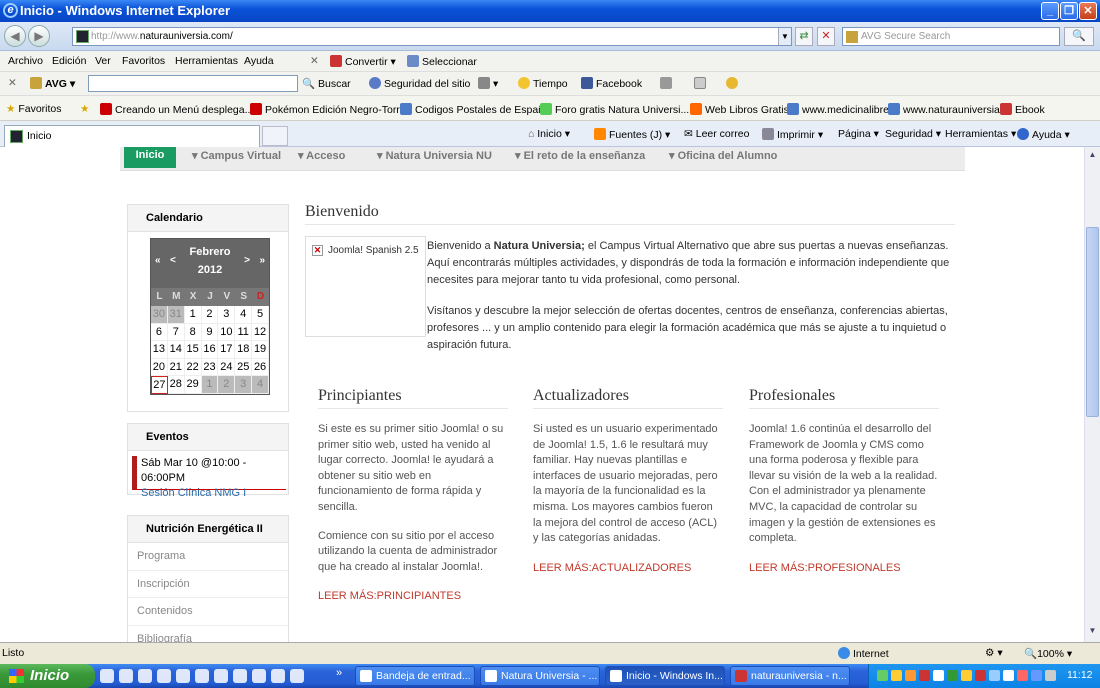  I want to click on print-button: Imprimir ▾, so click(792, 134).